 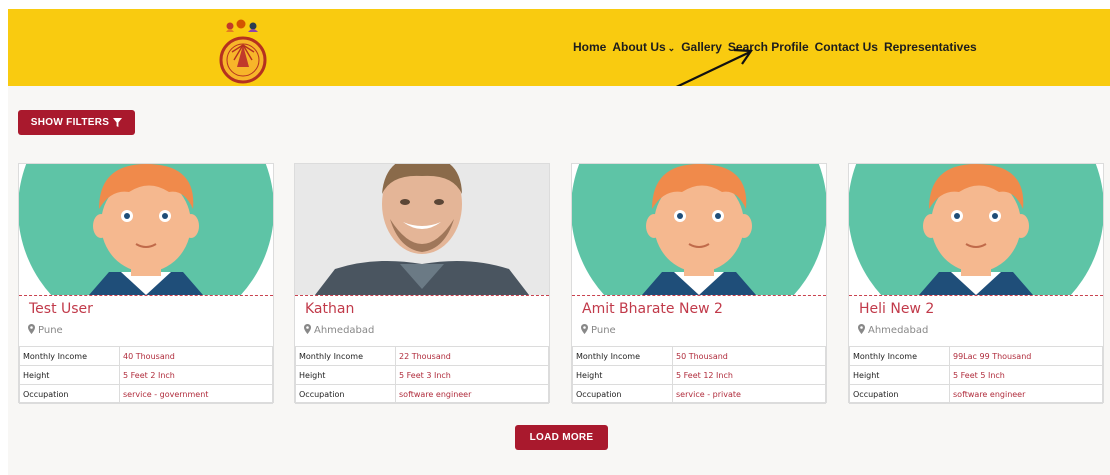 I want to click on profile-name: Heli New 2, so click(x=896, y=309).